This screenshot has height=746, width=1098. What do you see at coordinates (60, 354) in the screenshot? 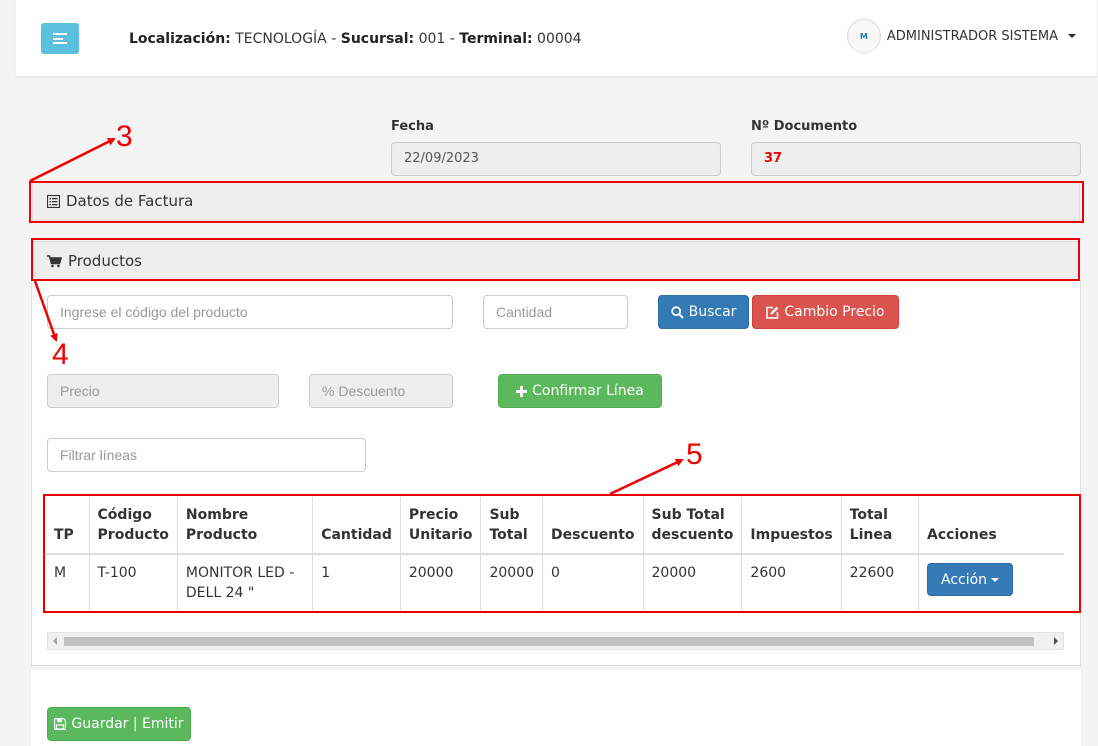
I see `annotation-number-4: 4` at bounding box center [60, 354].